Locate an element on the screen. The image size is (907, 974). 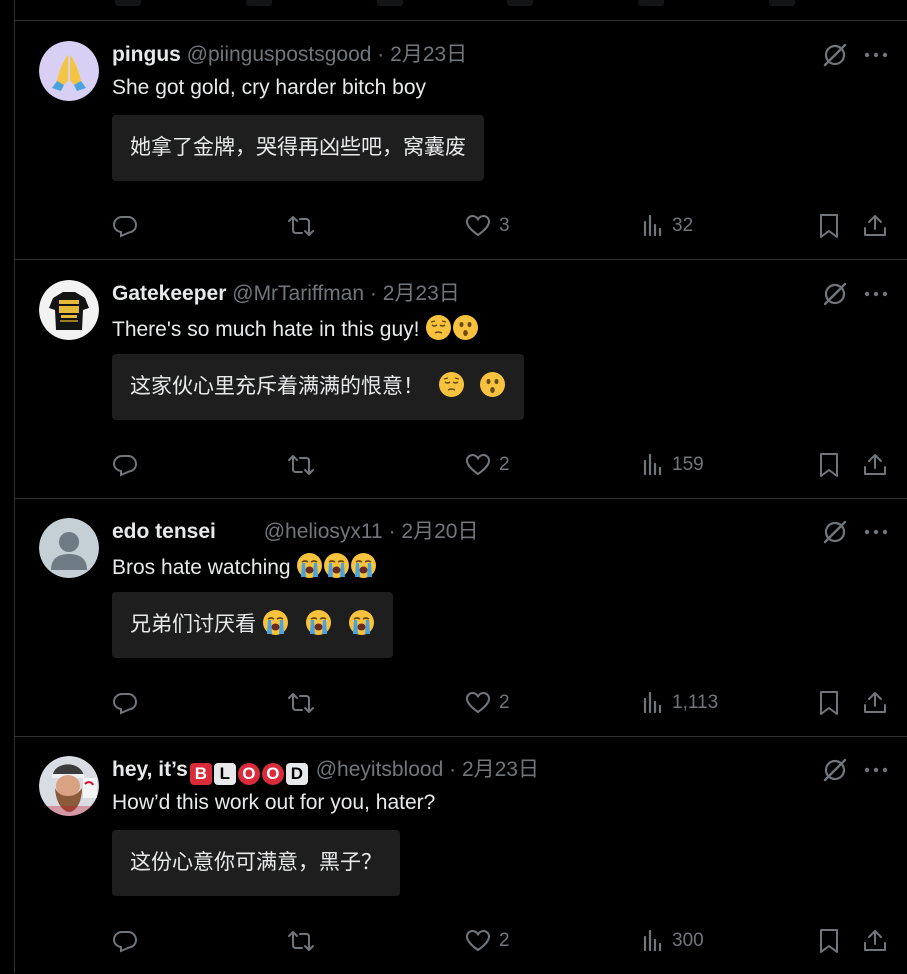
views-button: 300 is located at coordinates (673, 941).